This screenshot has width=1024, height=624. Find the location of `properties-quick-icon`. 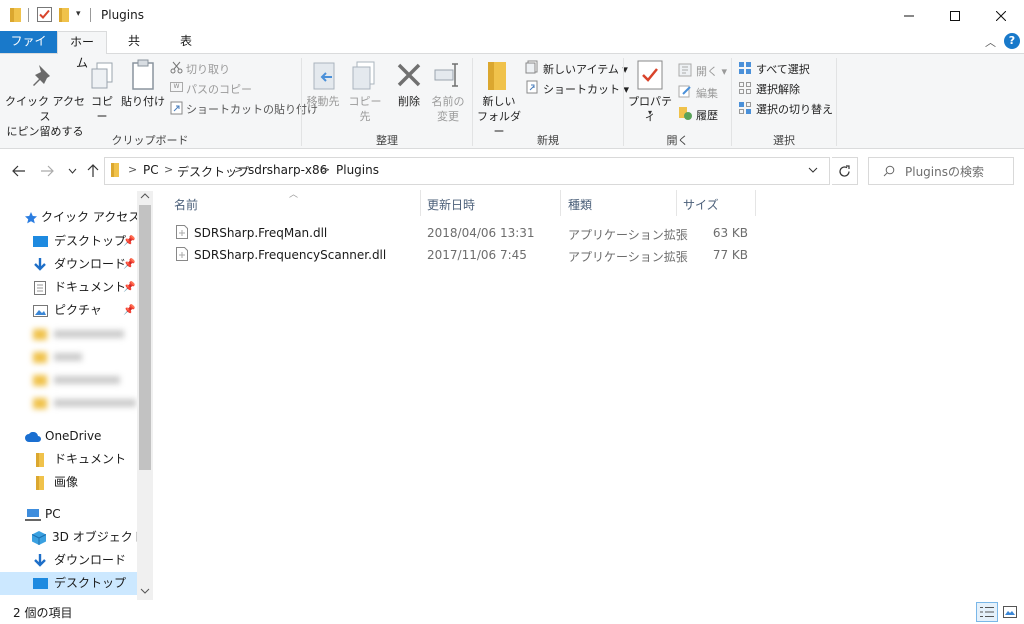

properties-quick-icon is located at coordinates (44, 14).